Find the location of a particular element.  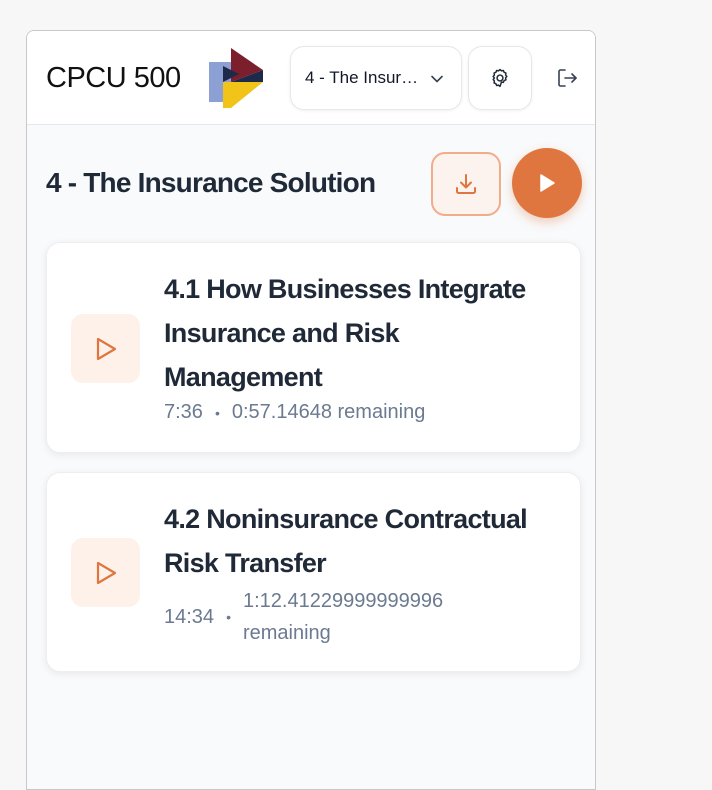

chevron-down-icon is located at coordinates (437, 79).